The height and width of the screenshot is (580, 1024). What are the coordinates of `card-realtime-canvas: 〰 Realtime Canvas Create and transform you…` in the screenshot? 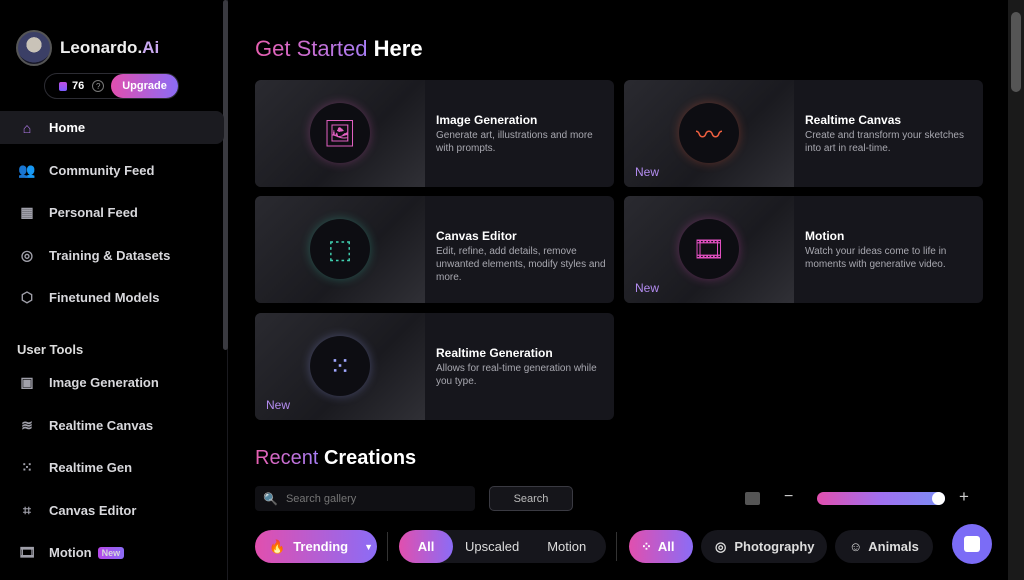 It's located at (803, 133).